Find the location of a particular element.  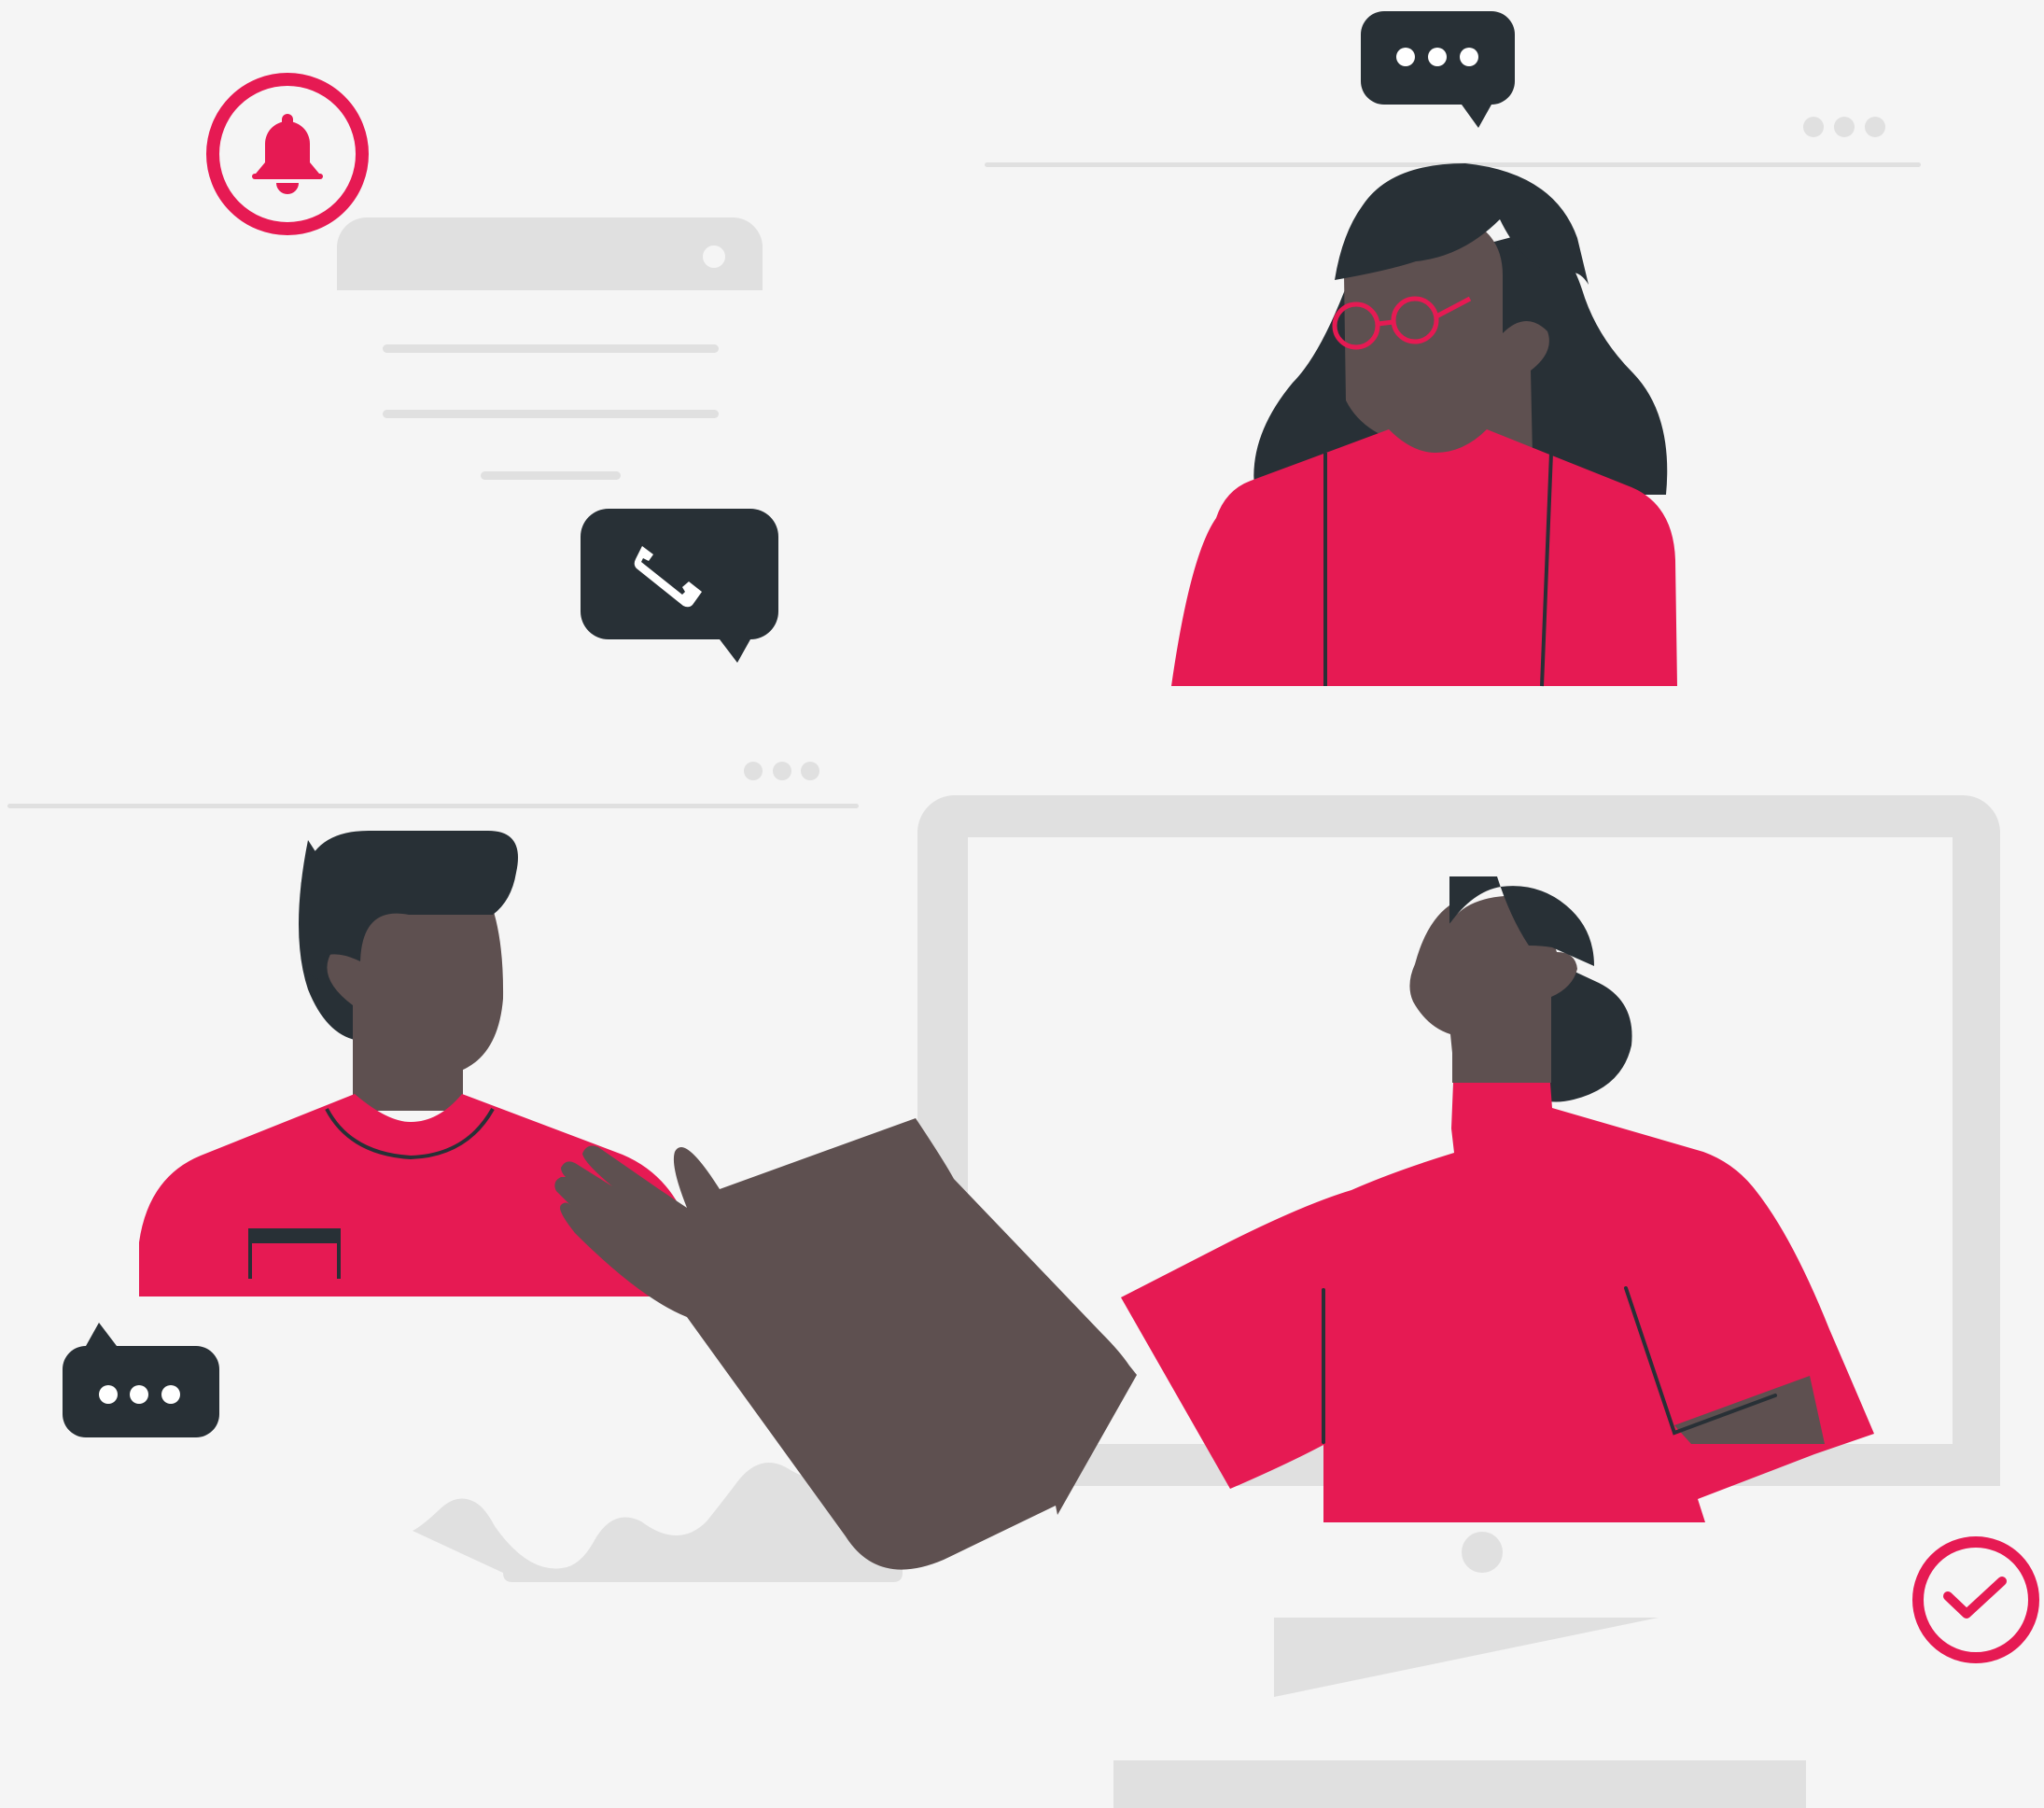

left-window-chrome is located at coordinates (433, 785).